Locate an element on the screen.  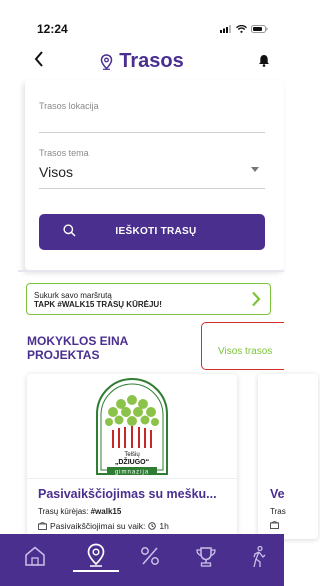
promo-line2: TAPK #WALK15 TRASŲ KŪRĖJU! is located at coordinates (98, 304).